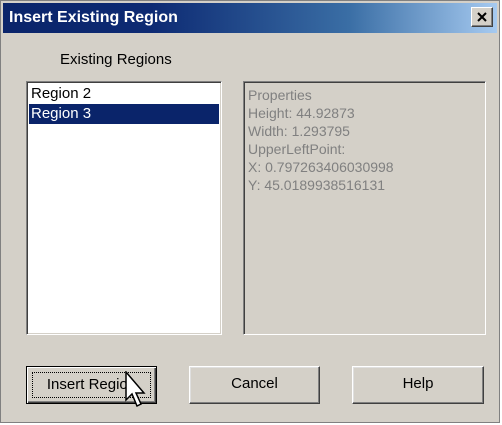 Image resolution: width=502 pixels, height=425 pixels. What do you see at coordinates (93, 17) in the screenshot?
I see `dialog-title: Insert Existing Region` at bounding box center [93, 17].